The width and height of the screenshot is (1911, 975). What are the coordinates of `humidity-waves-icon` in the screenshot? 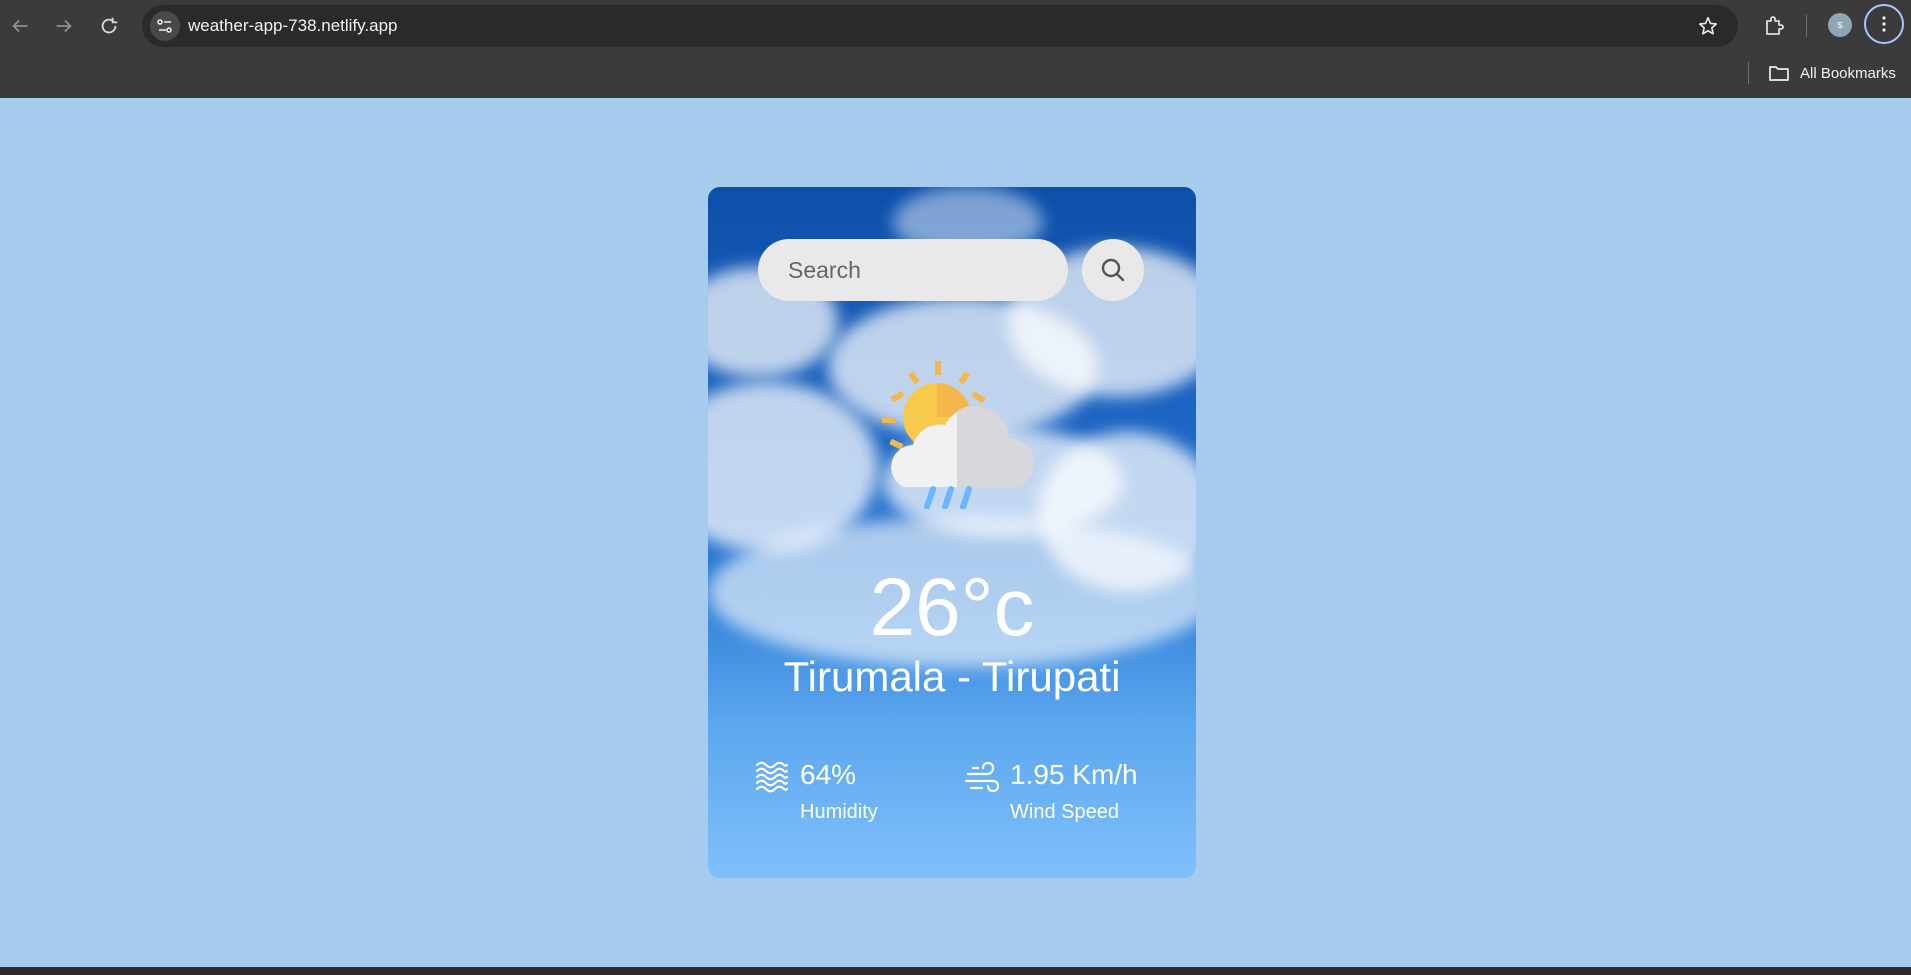 It's located at (772, 777).